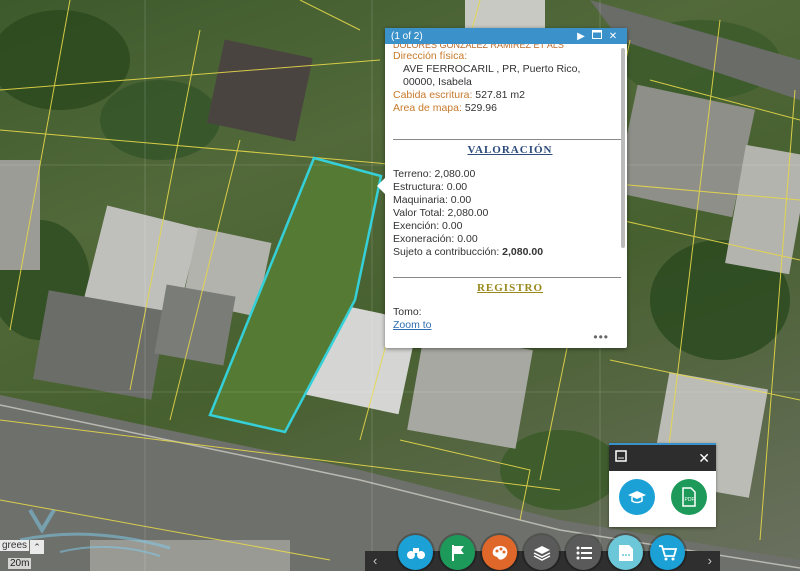  I want to click on area-value: 529.96, so click(480, 108).